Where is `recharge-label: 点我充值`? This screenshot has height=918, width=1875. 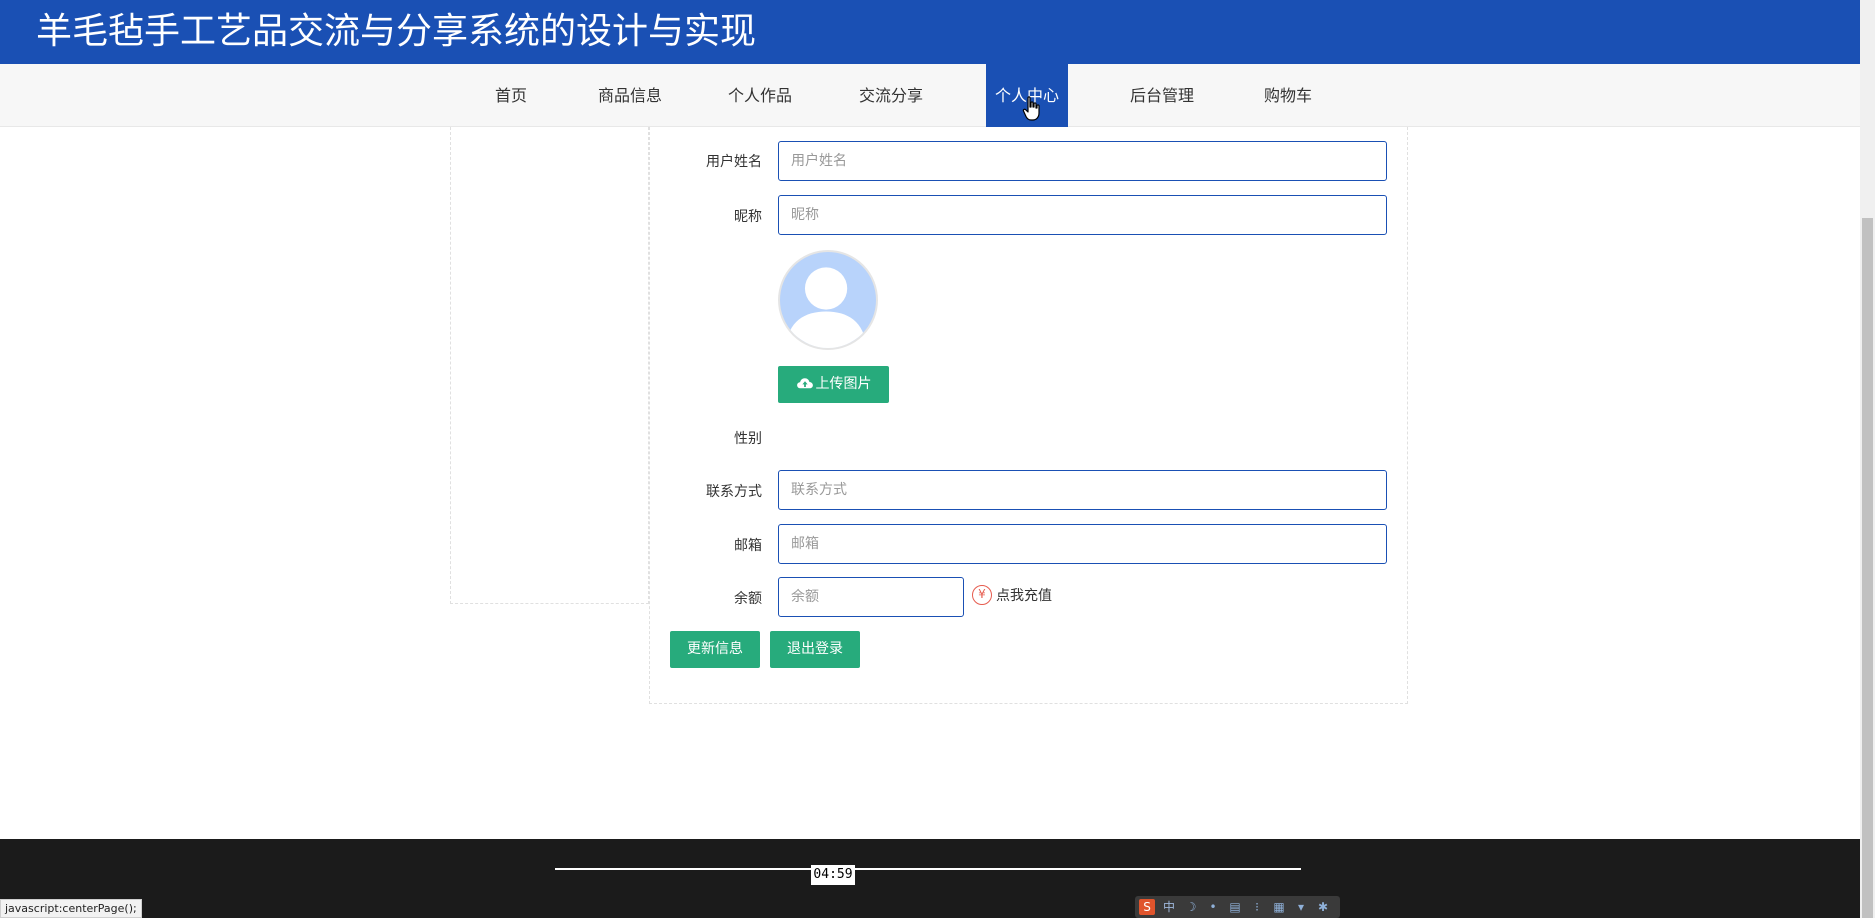 recharge-label: 点我充值 is located at coordinates (1024, 596).